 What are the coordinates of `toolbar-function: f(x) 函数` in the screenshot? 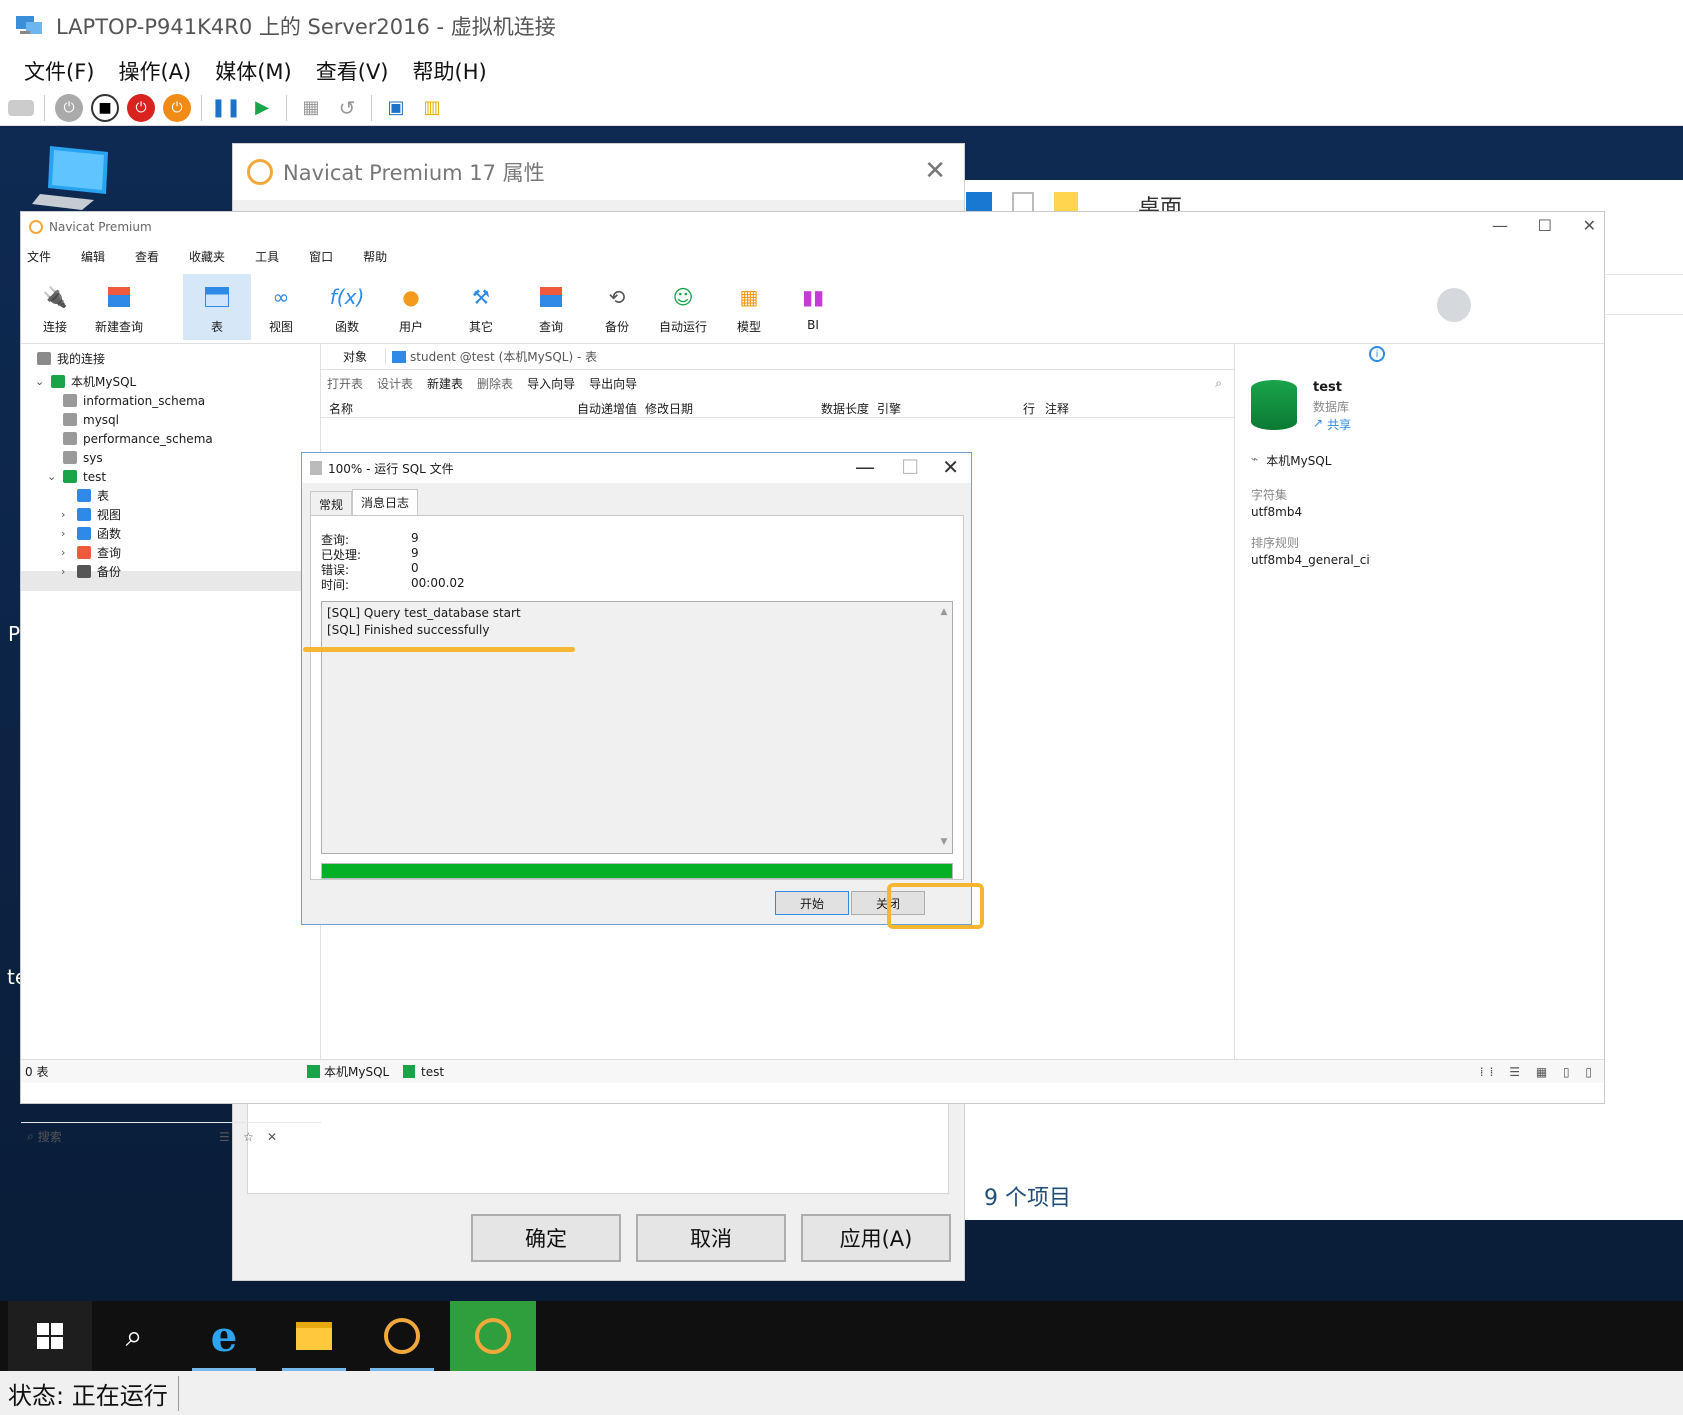 It's located at (347, 307).